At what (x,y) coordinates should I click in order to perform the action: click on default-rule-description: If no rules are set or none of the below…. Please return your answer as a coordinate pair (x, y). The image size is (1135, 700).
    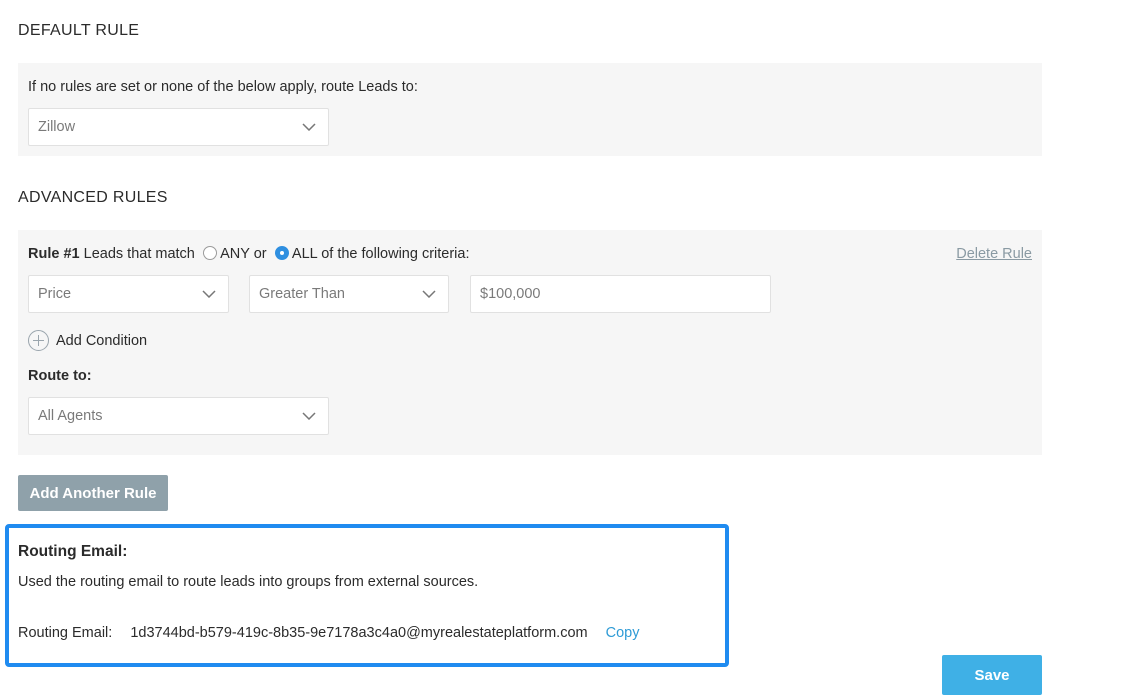
    Looking at the image, I should click on (223, 87).